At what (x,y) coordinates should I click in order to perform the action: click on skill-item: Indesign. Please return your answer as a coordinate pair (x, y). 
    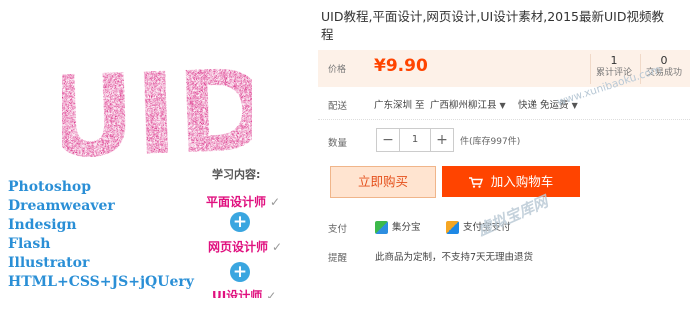
    Looking at the image, I should click on (42, 225).